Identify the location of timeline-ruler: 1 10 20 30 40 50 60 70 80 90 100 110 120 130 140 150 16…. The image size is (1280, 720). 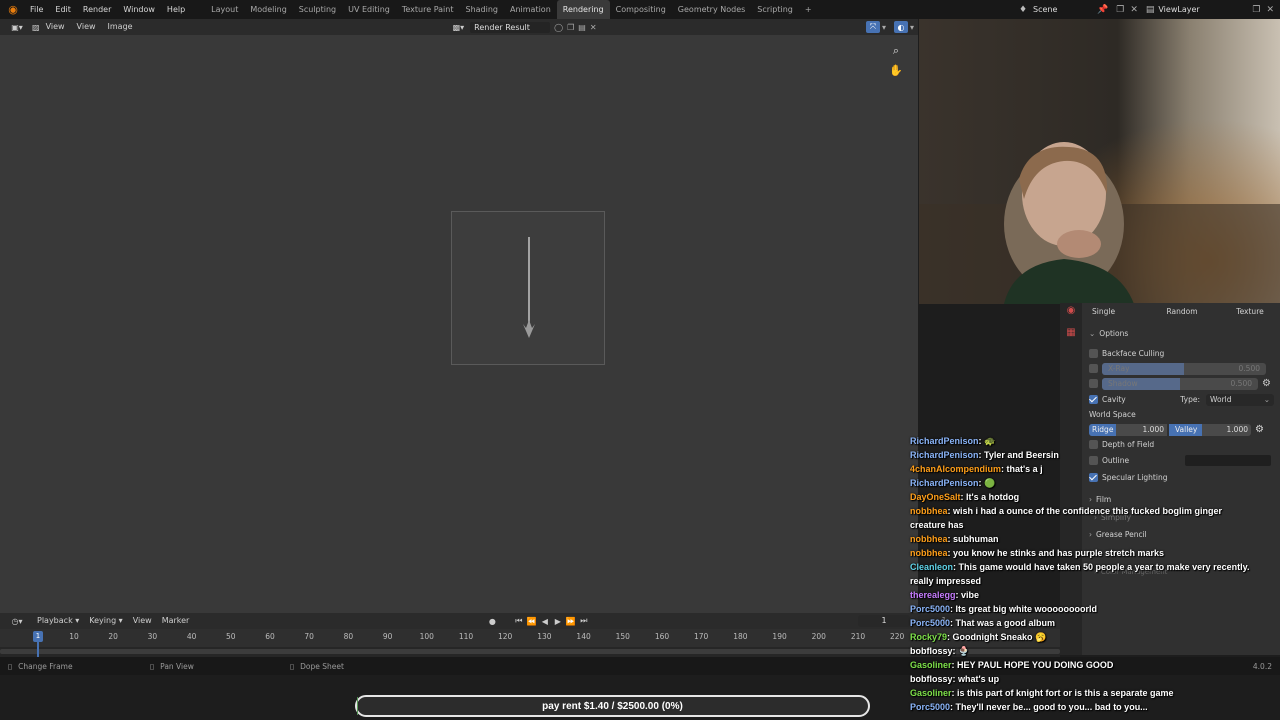
(530, 638).